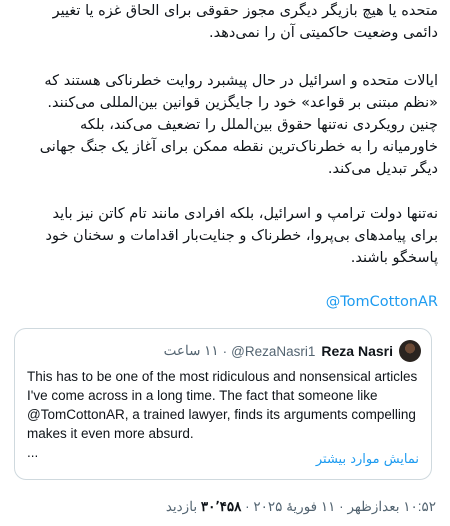  Describe the element at coordinates (181, 506) in the screenshot. I see `views-label: بازدید` at that location.